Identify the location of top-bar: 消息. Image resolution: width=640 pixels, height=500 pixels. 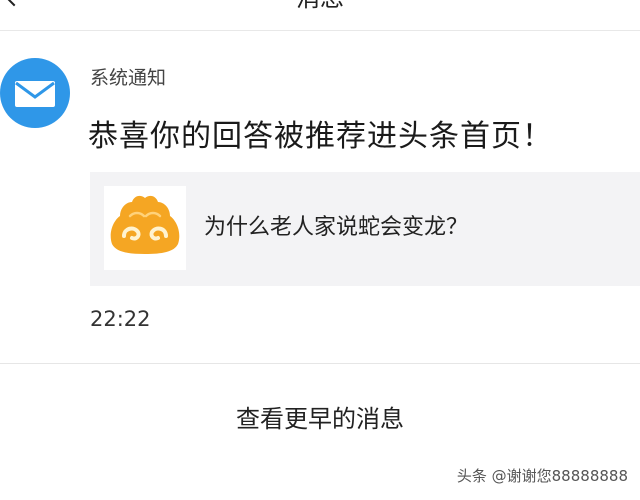
(320, 15).